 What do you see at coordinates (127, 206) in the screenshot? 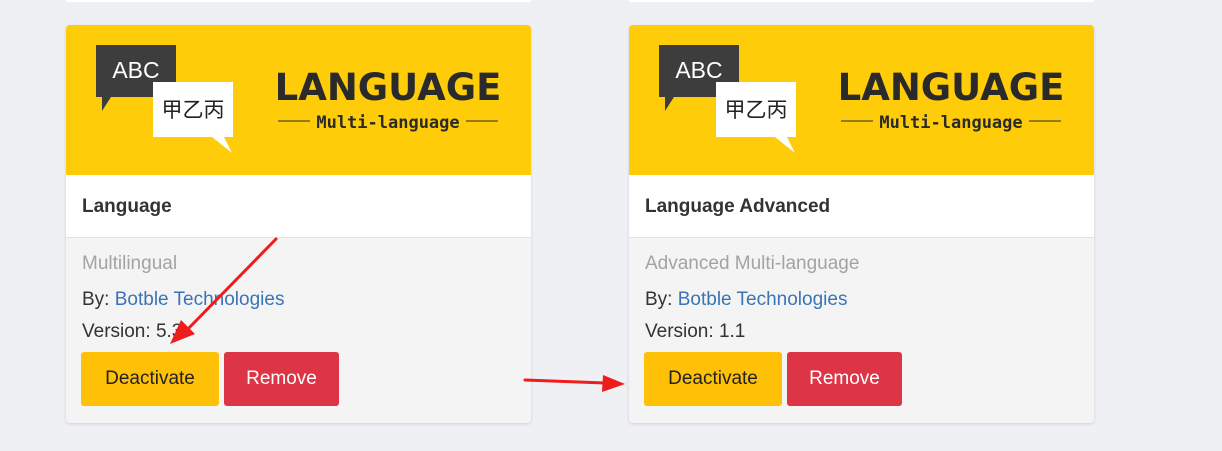
I see `plugin-title: Language` at bounding box center [127, 206].